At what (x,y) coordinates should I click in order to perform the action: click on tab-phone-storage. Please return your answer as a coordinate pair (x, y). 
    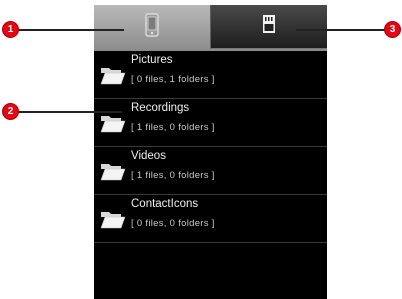
    Looking at the image, I should click on (152, 27).